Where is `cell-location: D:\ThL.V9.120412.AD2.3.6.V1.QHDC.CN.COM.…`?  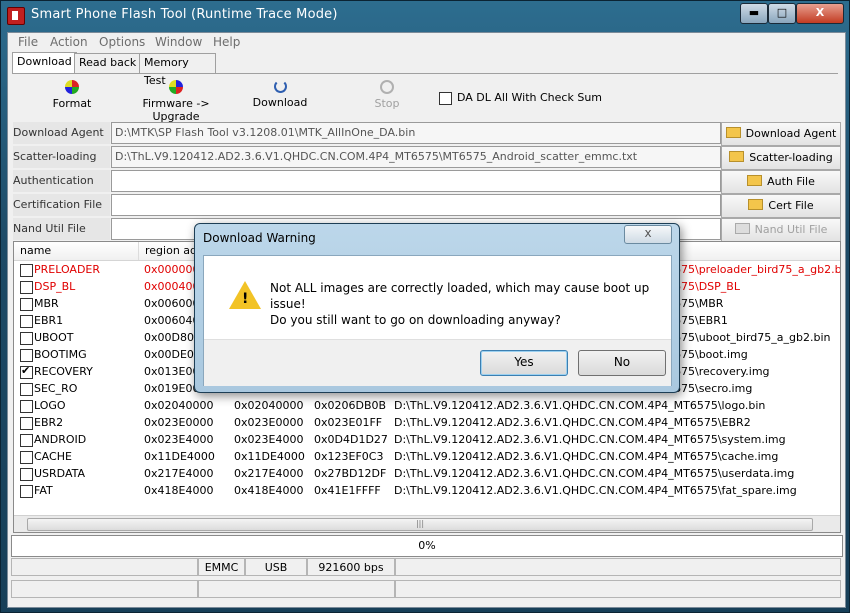 cell-location: D:\ThL.V9.120412.AD2.3.6.V1.QHDC.CN.COM.… is located at coordinates (594, 473).